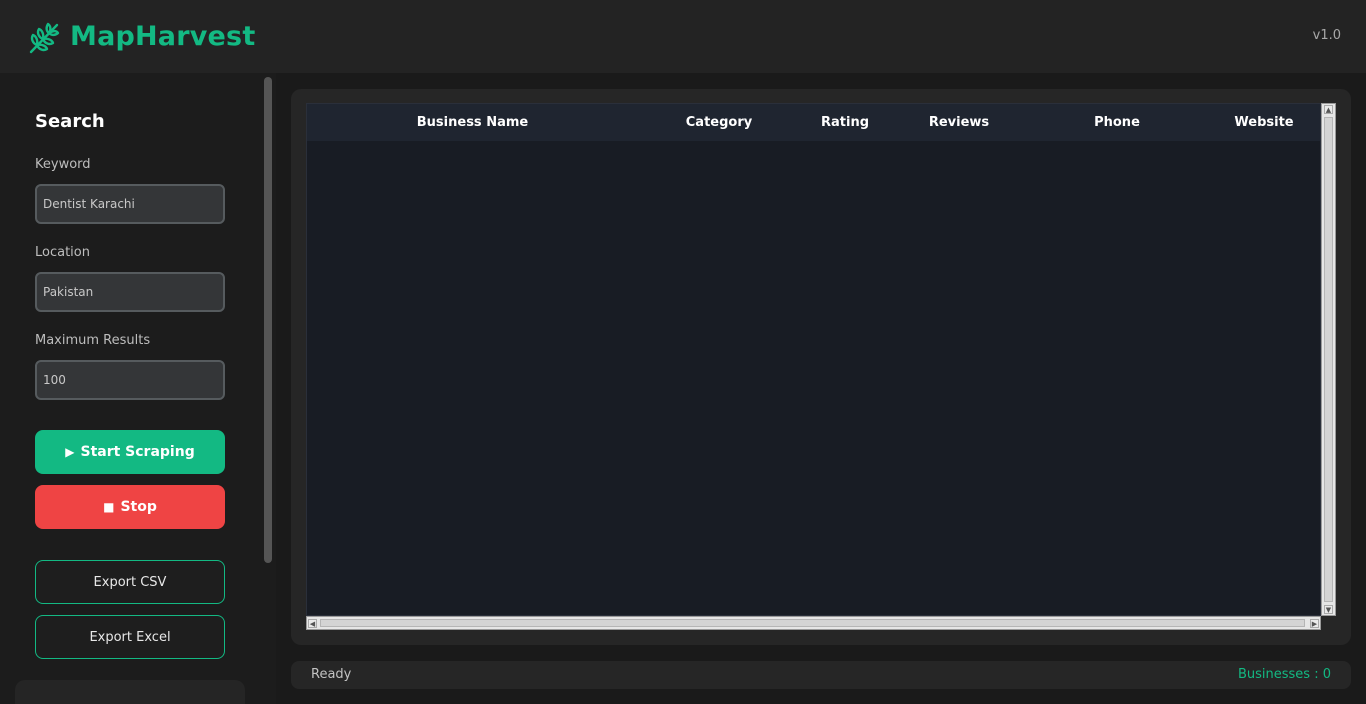 This screenshot has width=1366, height=704. What do you see at coordinates (130, 292) in the screenshot?
I see `location-input` at bounding box center [130, 292].